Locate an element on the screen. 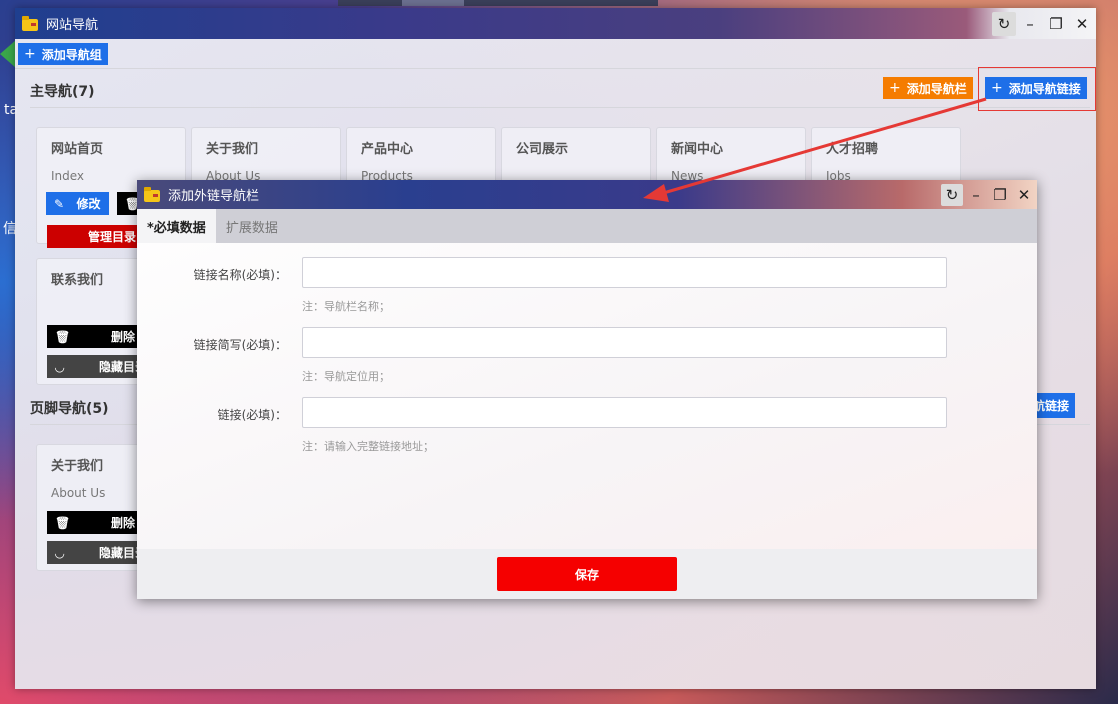 The height and width of the screenshot is (704, 1118). tab-required-data: *必填数据 is located at coordinates (176, 226).